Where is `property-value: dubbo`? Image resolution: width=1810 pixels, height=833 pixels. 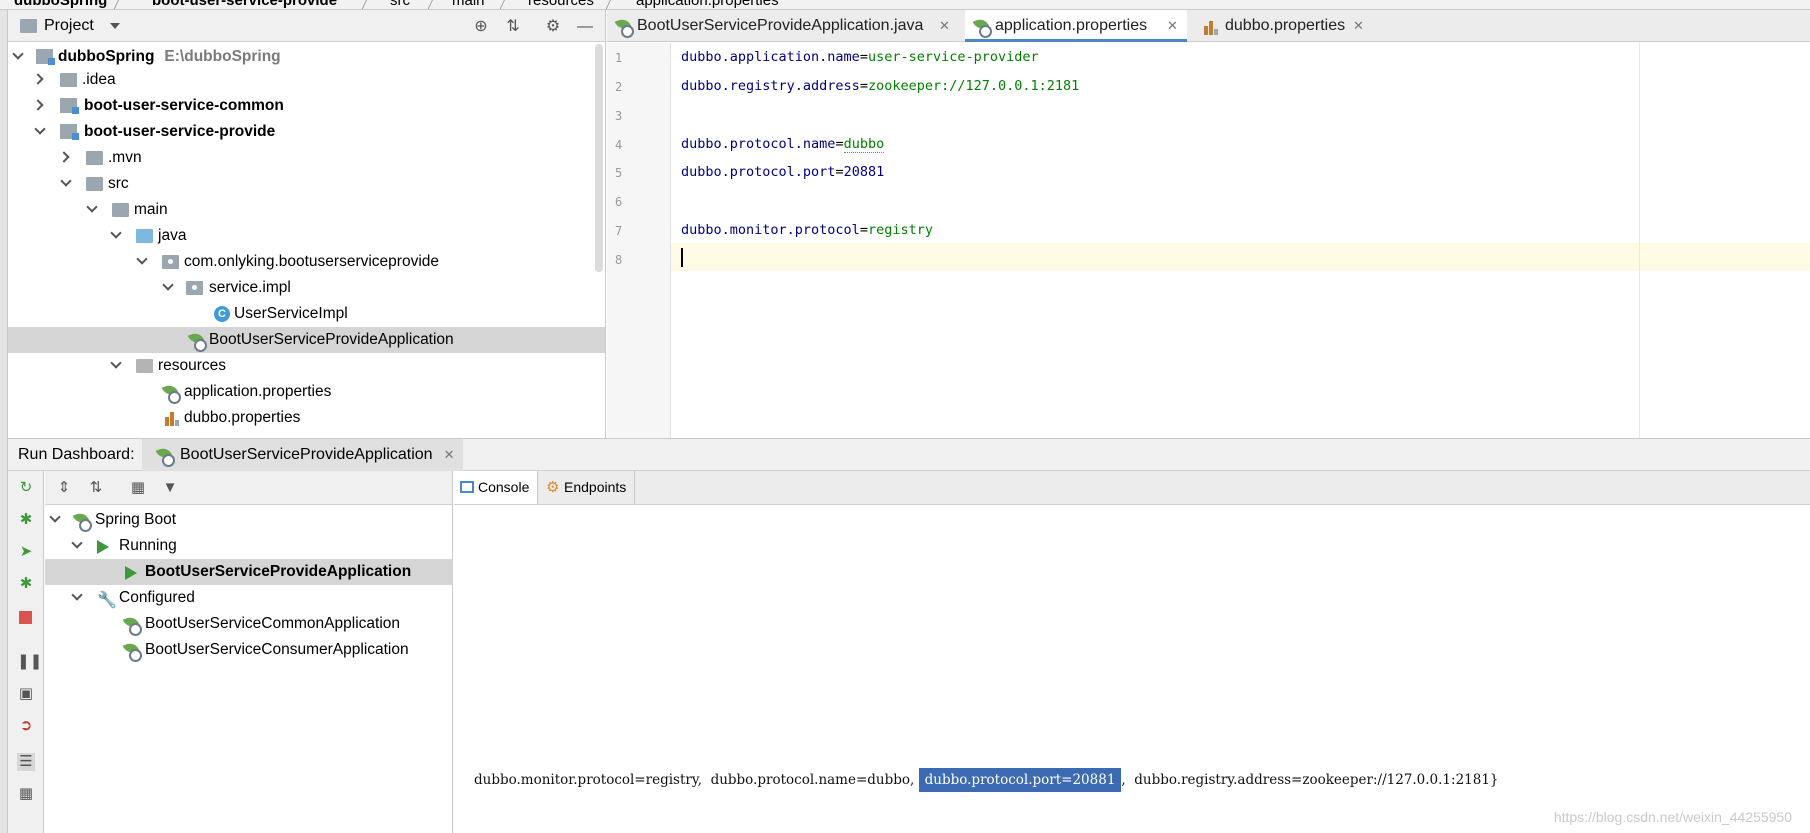 property-value: dubbo is located at coordinates (864, 144).